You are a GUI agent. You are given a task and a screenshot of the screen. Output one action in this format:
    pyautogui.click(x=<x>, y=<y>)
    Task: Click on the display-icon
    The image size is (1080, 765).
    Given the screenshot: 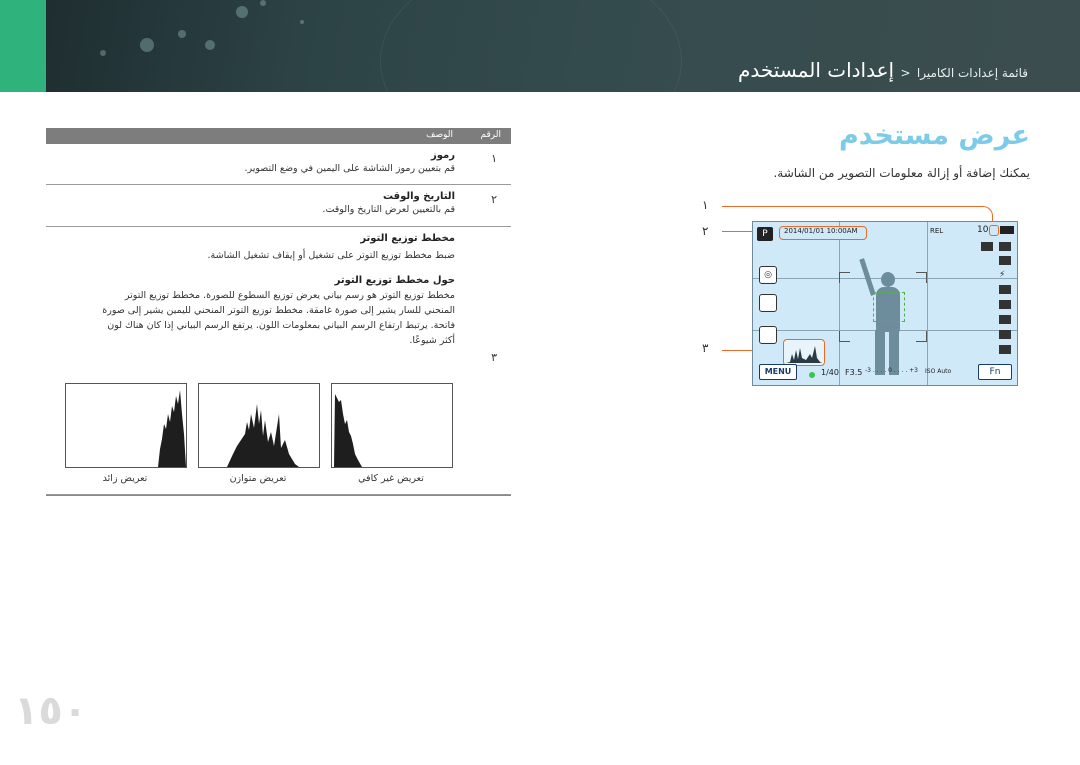 What is the action you would take?
    pyautogui.click(x=768, y=335)
    